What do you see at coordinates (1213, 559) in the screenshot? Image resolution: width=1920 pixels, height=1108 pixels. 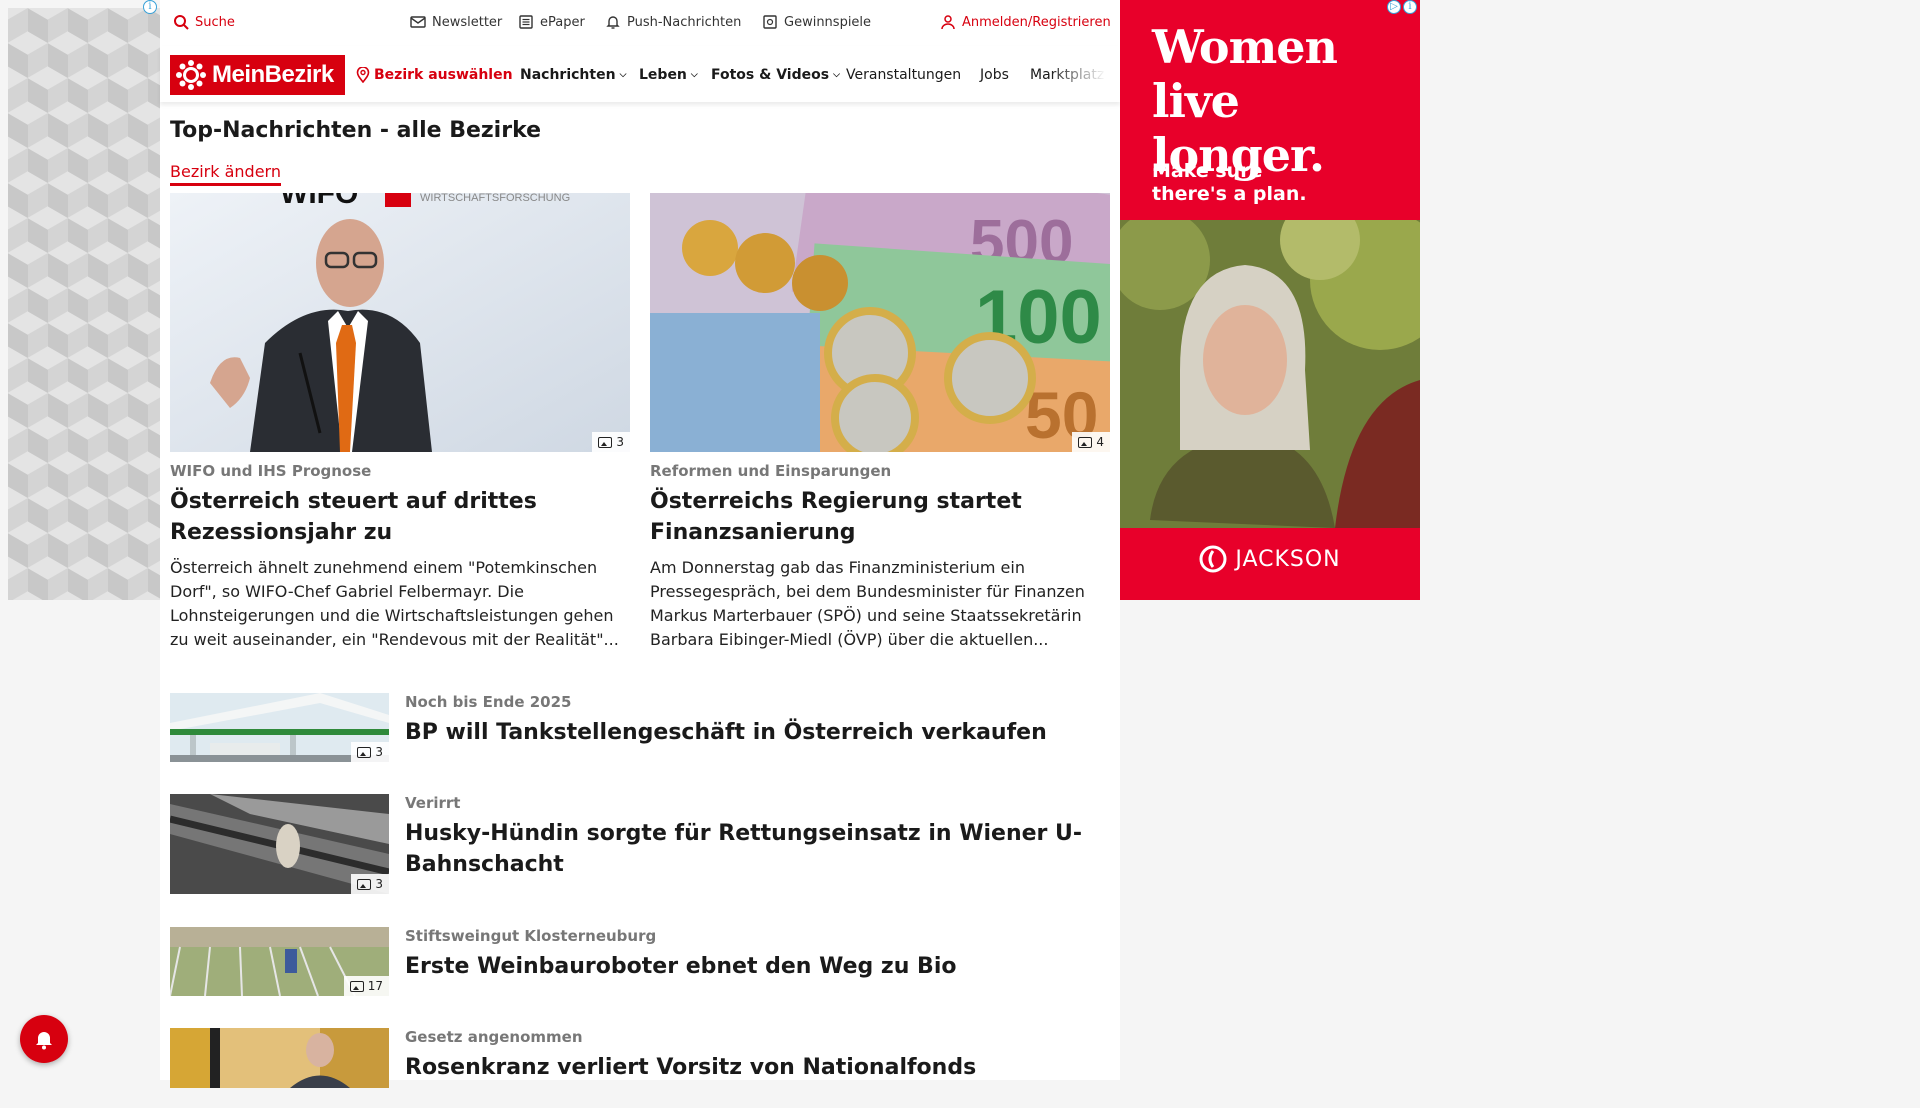 I see `jackson-logo-icon` at bounding box center [1213, 559].